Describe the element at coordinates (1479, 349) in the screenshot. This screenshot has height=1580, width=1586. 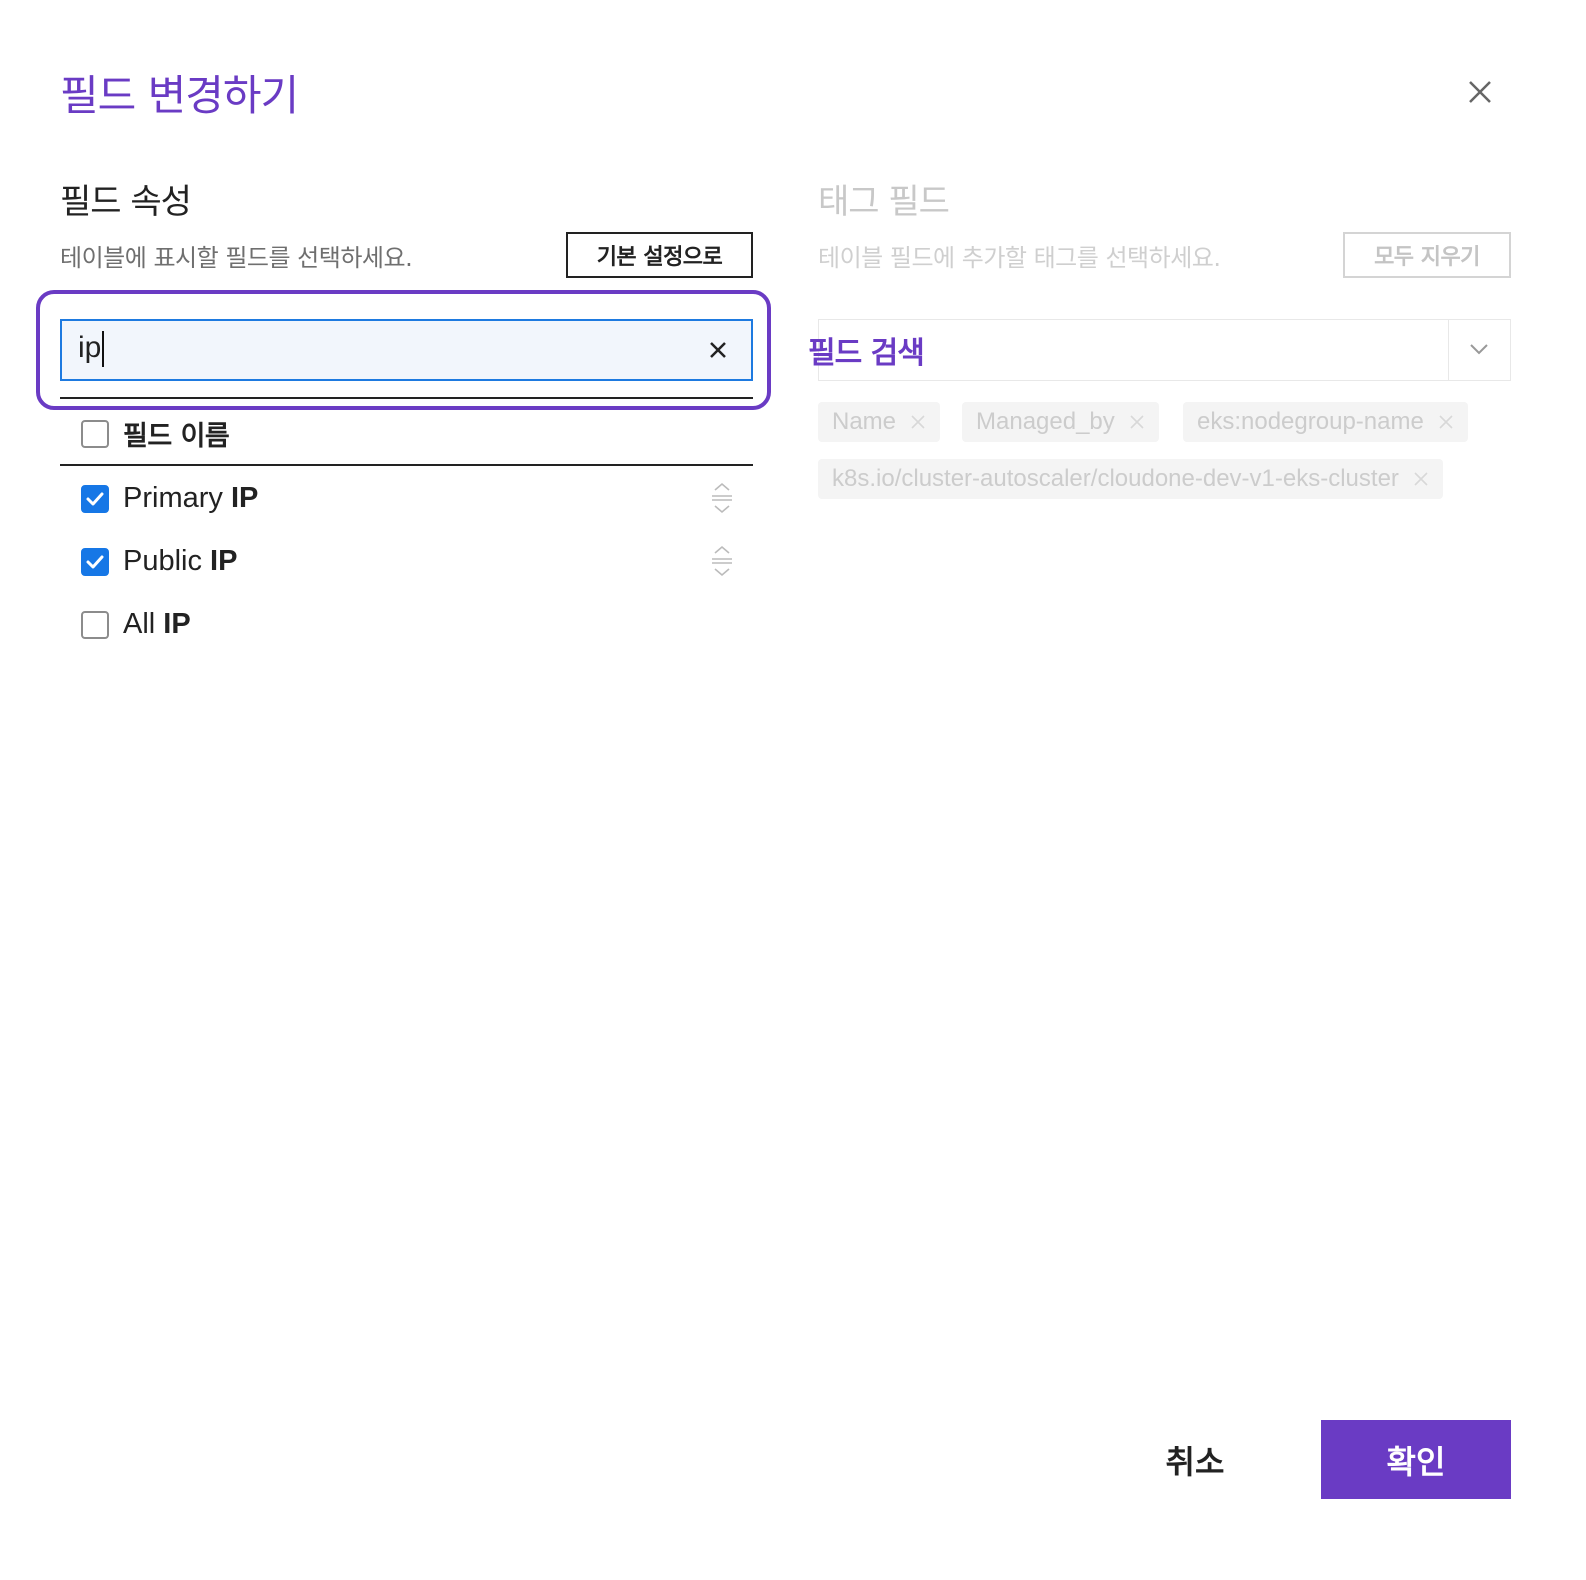
I see `chevron-down-icon` at that location.